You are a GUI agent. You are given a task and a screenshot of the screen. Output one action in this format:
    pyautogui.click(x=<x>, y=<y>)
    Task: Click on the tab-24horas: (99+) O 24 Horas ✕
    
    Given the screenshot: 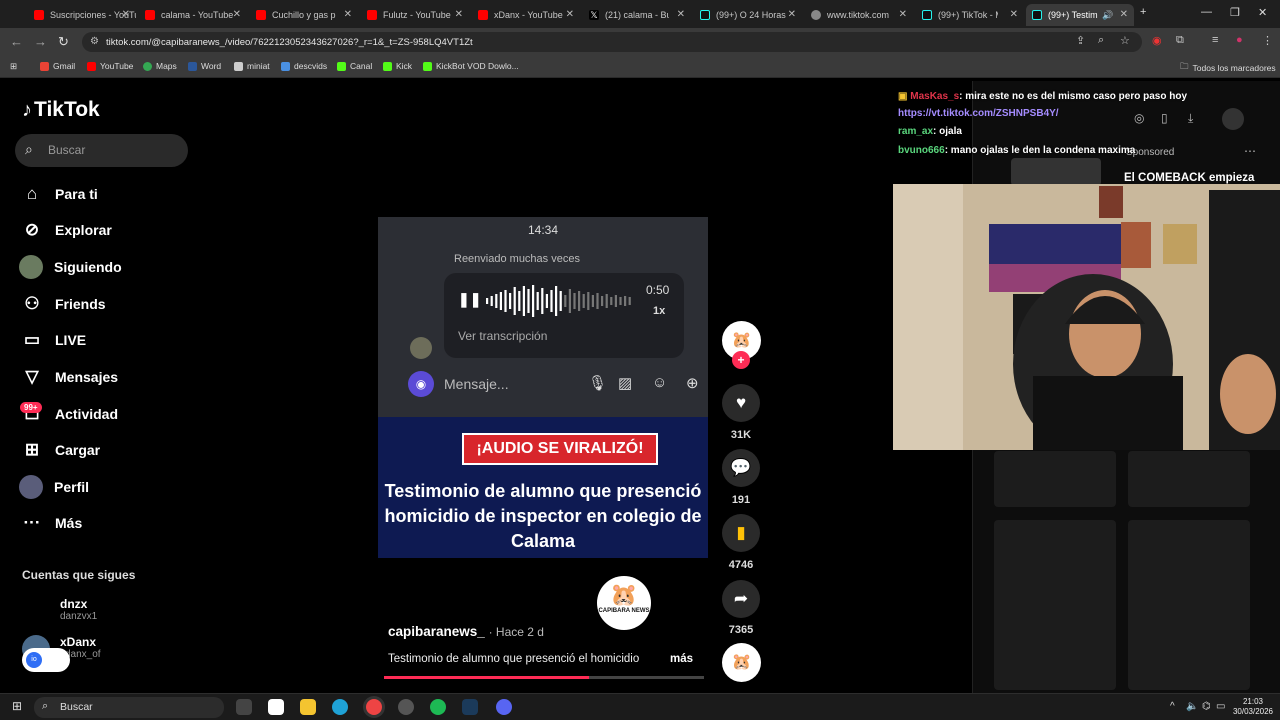 What is the action you would take?
    pyautogui.click(x=748, y=15)
    